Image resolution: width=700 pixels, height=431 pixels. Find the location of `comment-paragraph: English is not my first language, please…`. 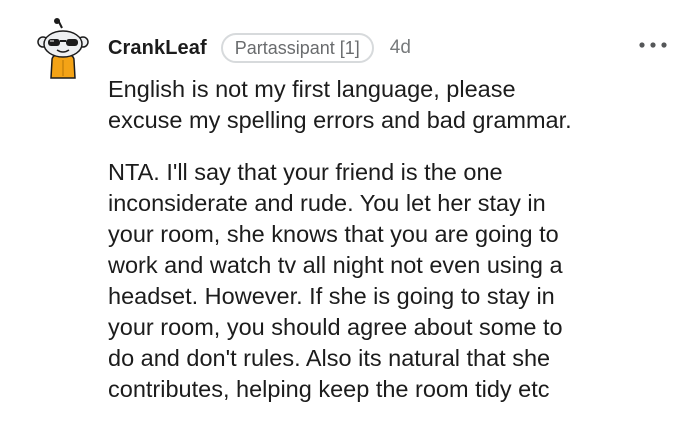

comment-paragraph: English is not my first language, please… is located at coordinates (340, 104).